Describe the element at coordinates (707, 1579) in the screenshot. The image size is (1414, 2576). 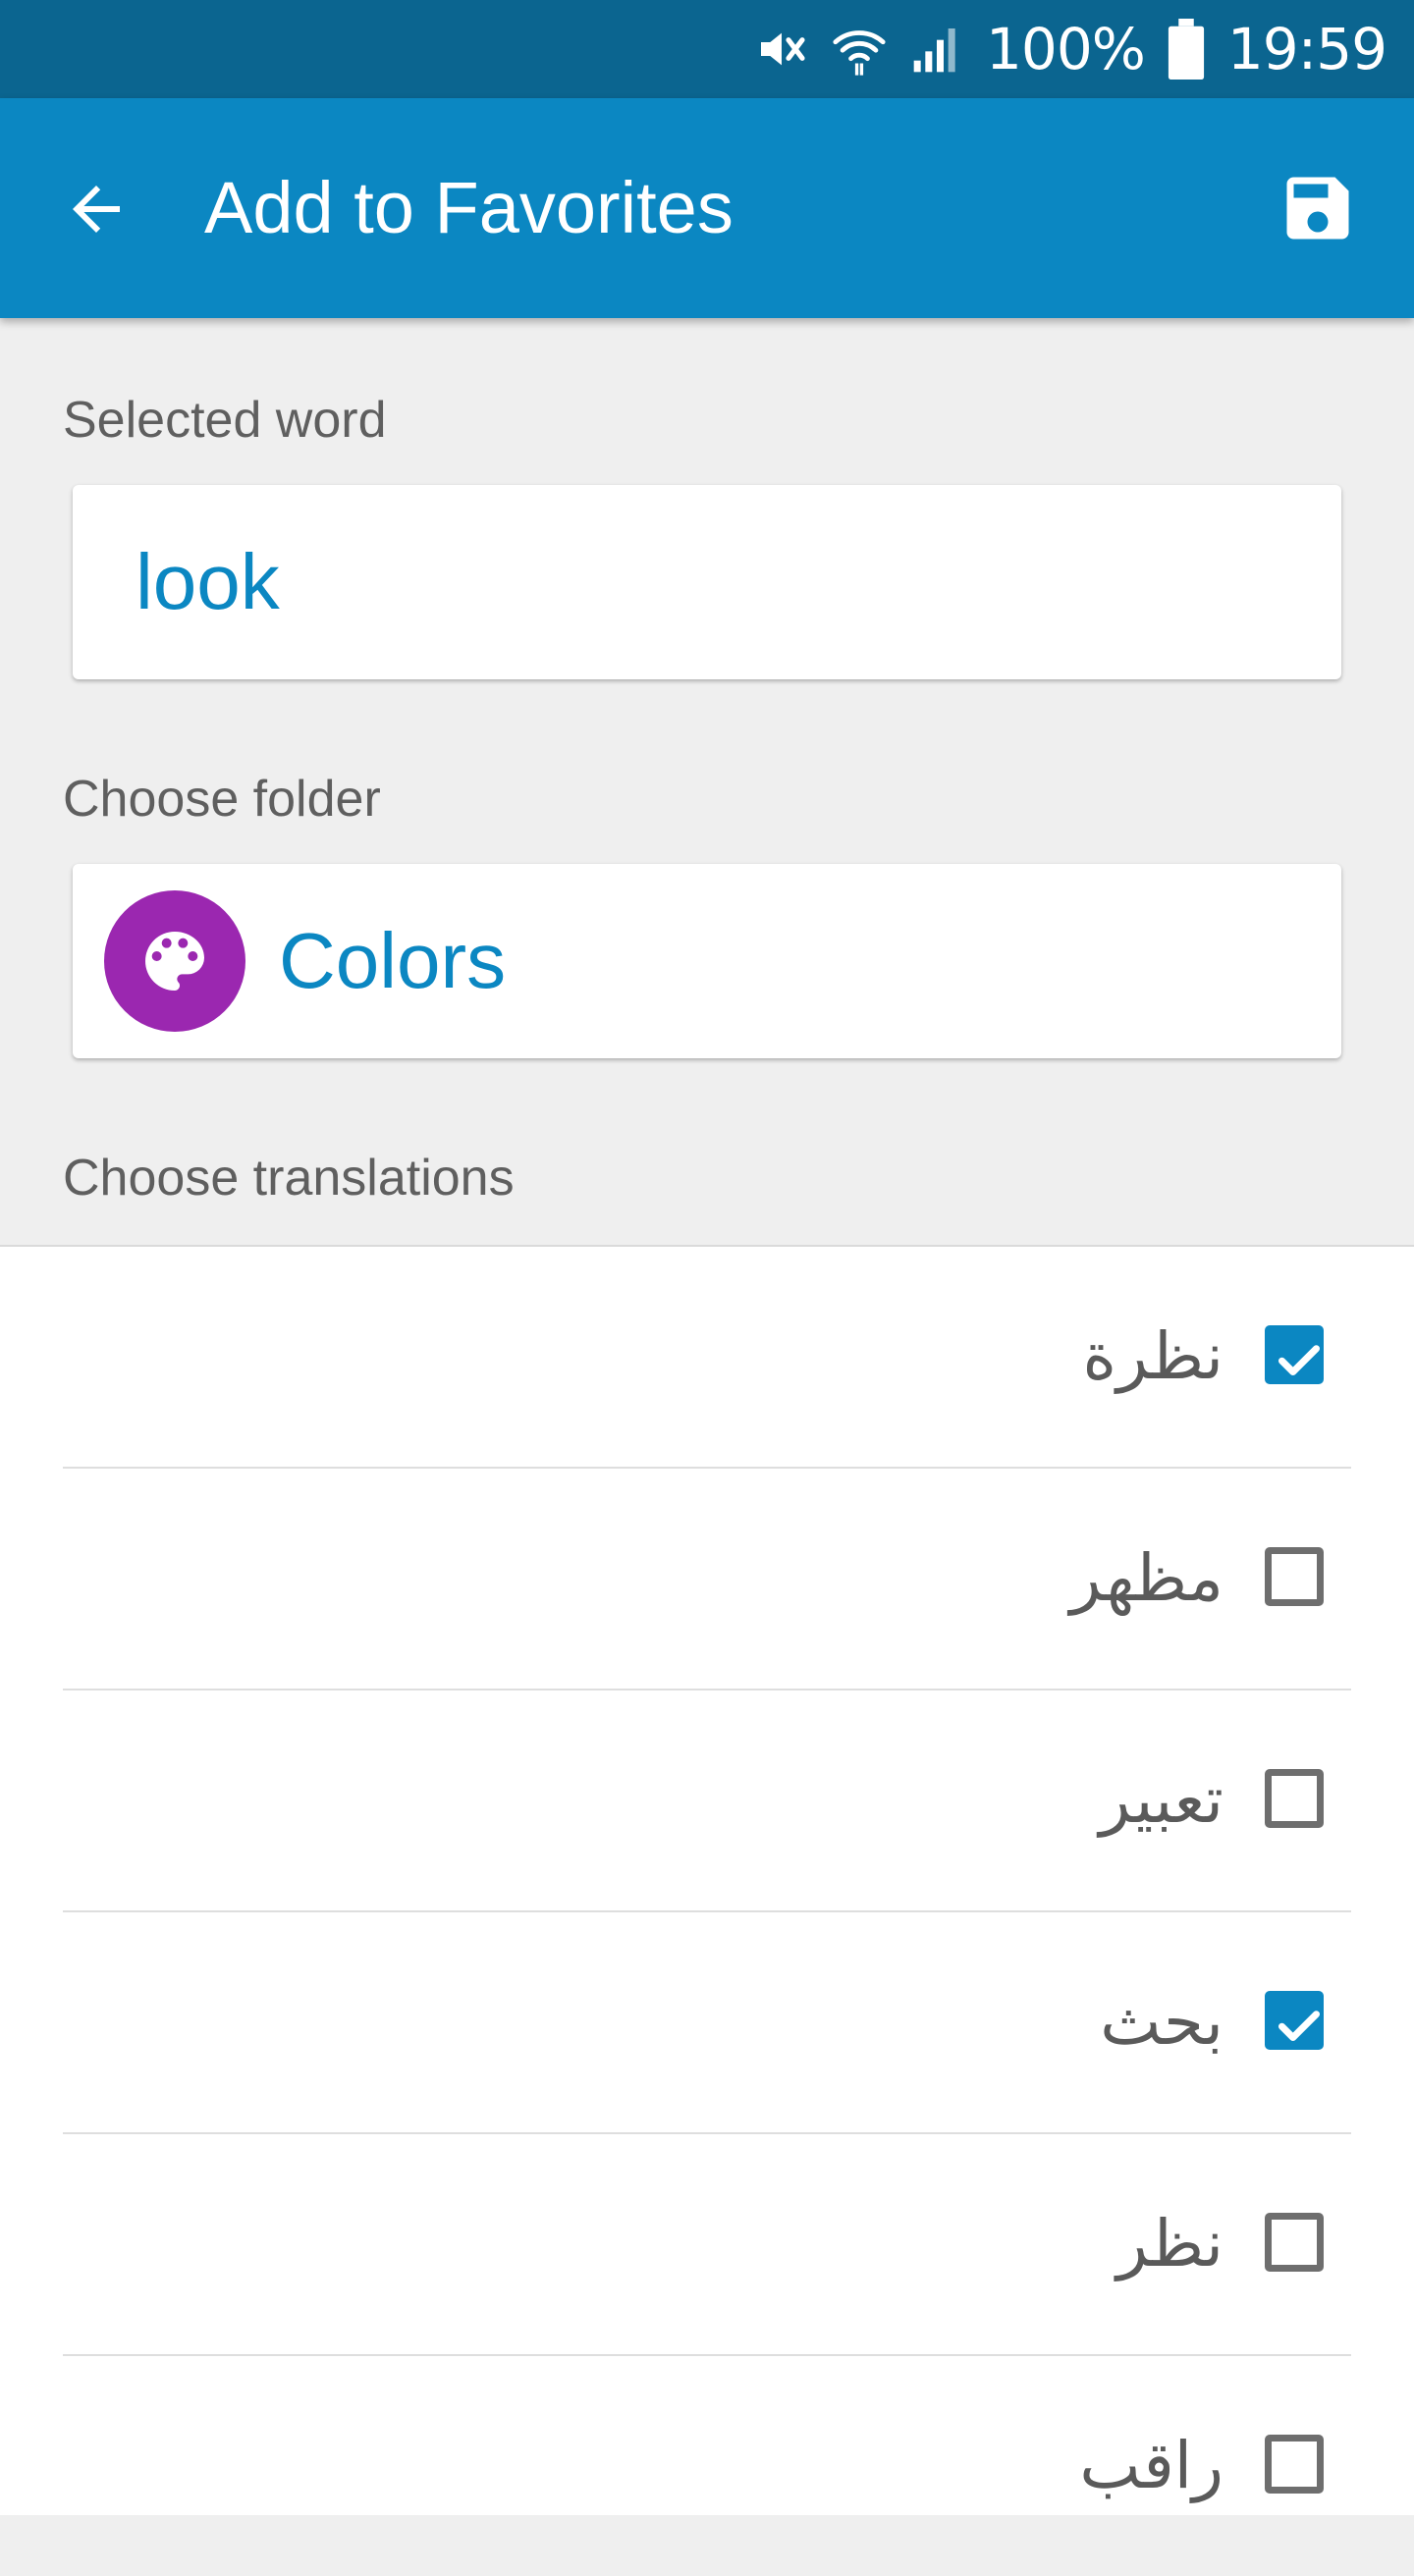
I see `translation-row: مظهر` at that location.